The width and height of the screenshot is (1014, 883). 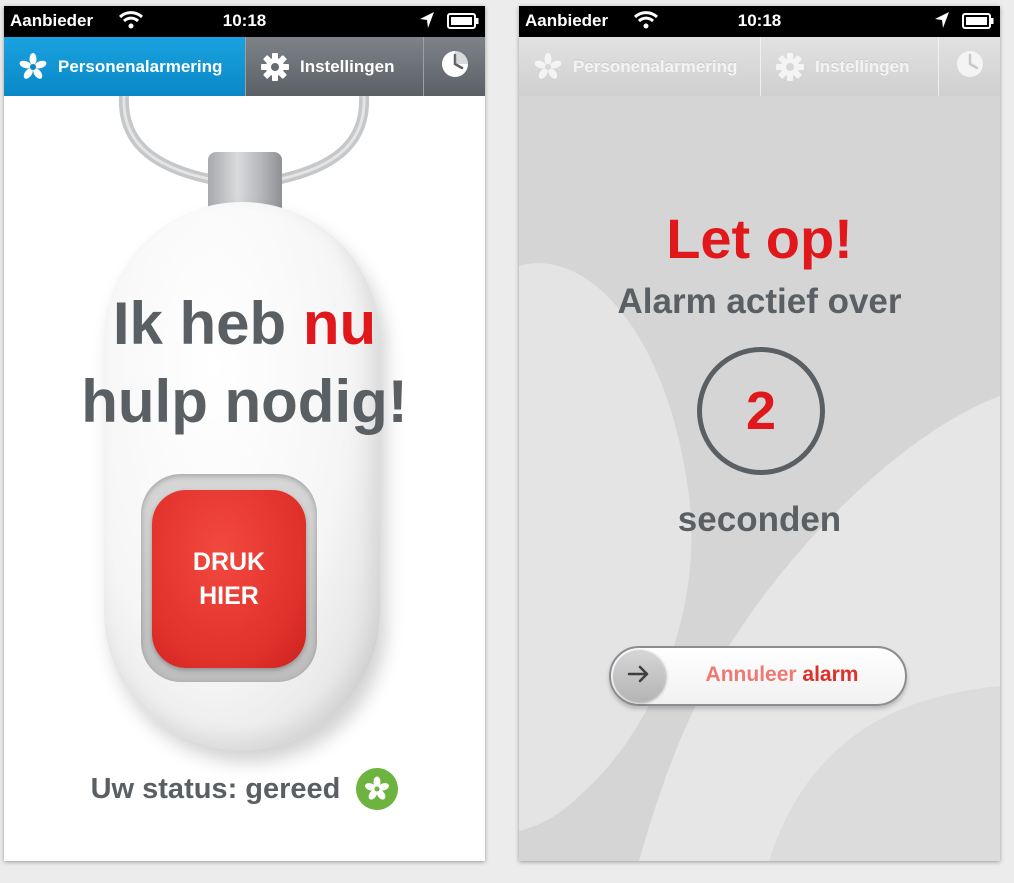 What do you see at coordinates (229, 596) in the screenshot?
I see `button-label-line-2: HIER` at bounding box center [229, 596].